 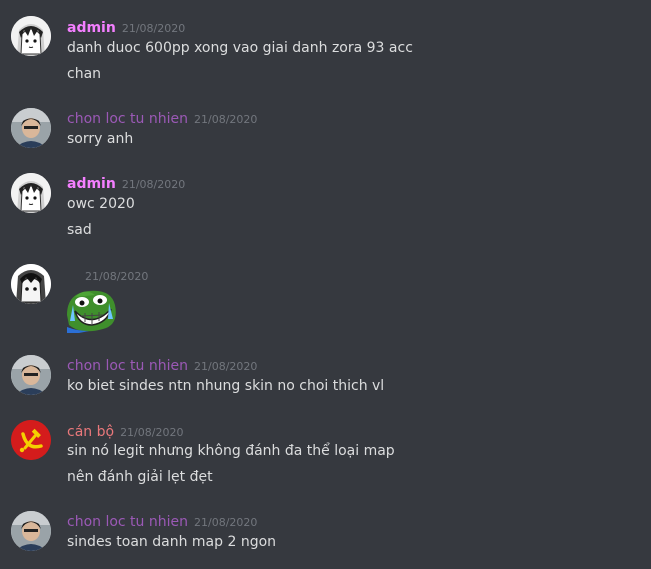 I want to click on pepe-emoji-icon, so click(x=91, y=311).